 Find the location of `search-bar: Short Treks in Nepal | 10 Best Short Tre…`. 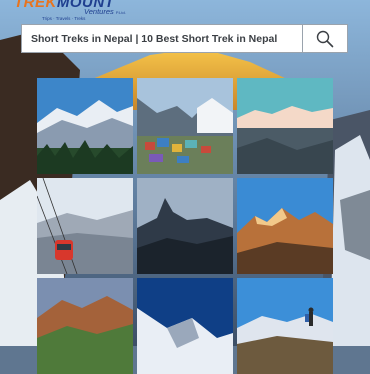

search-bar: Short Treks in Nepal | 10 Best Short Tre… is located at coordinates (184, 38).